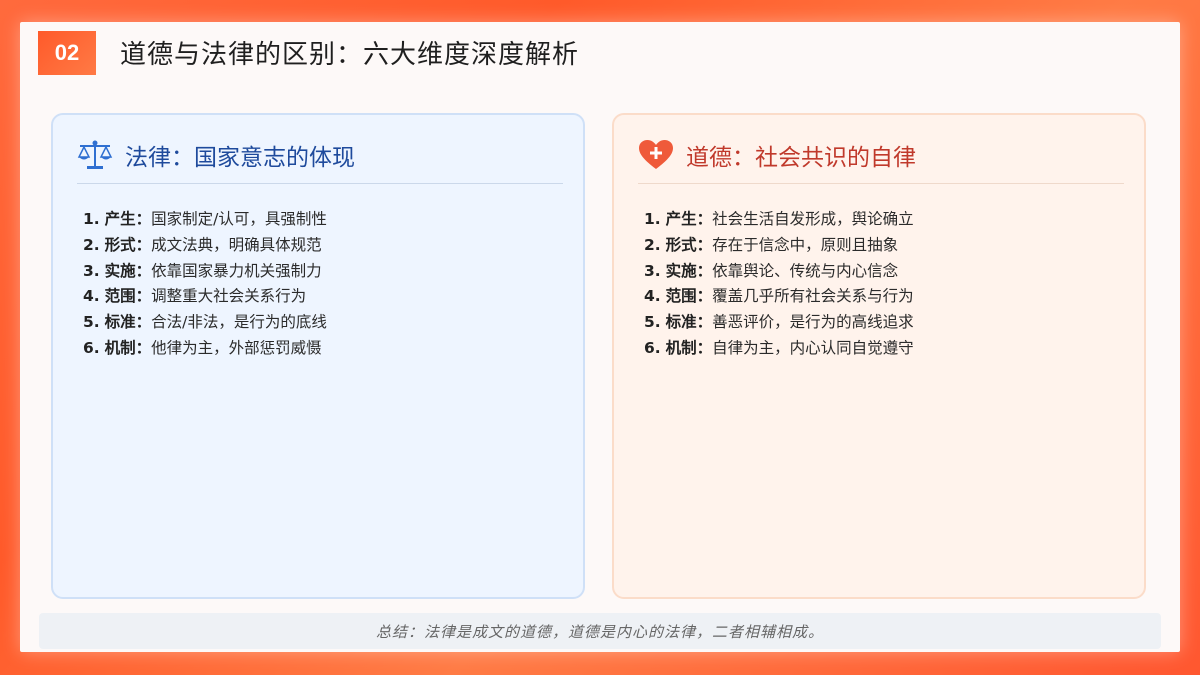  Describe the element at coordinates (600, 631) in the screenshot. I see `summary-bar: 总结：法律是成文的道德，道德是内心的法律，二者相辅相成。` at that location.